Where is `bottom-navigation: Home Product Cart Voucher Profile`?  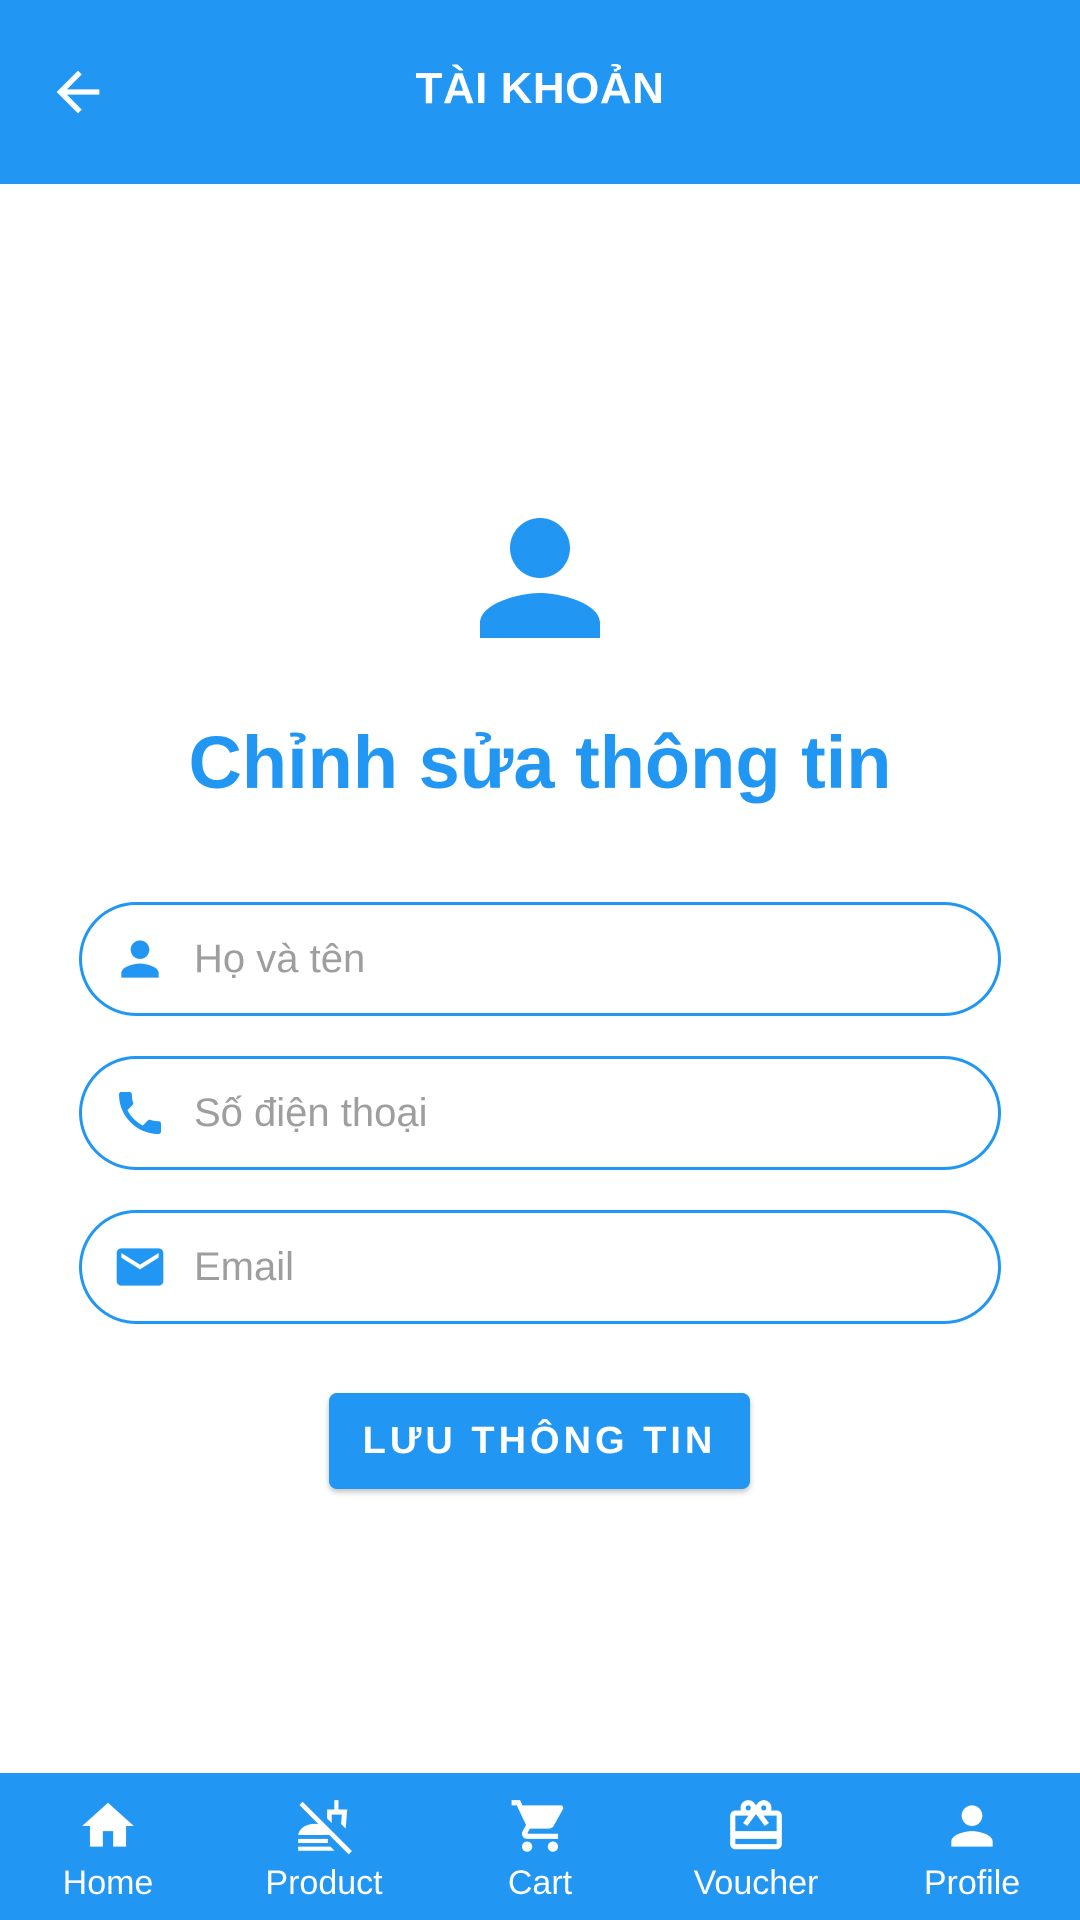
bottom-navigation: Home Product Cart Voucher Profile is located at coordinates (540, 1846).